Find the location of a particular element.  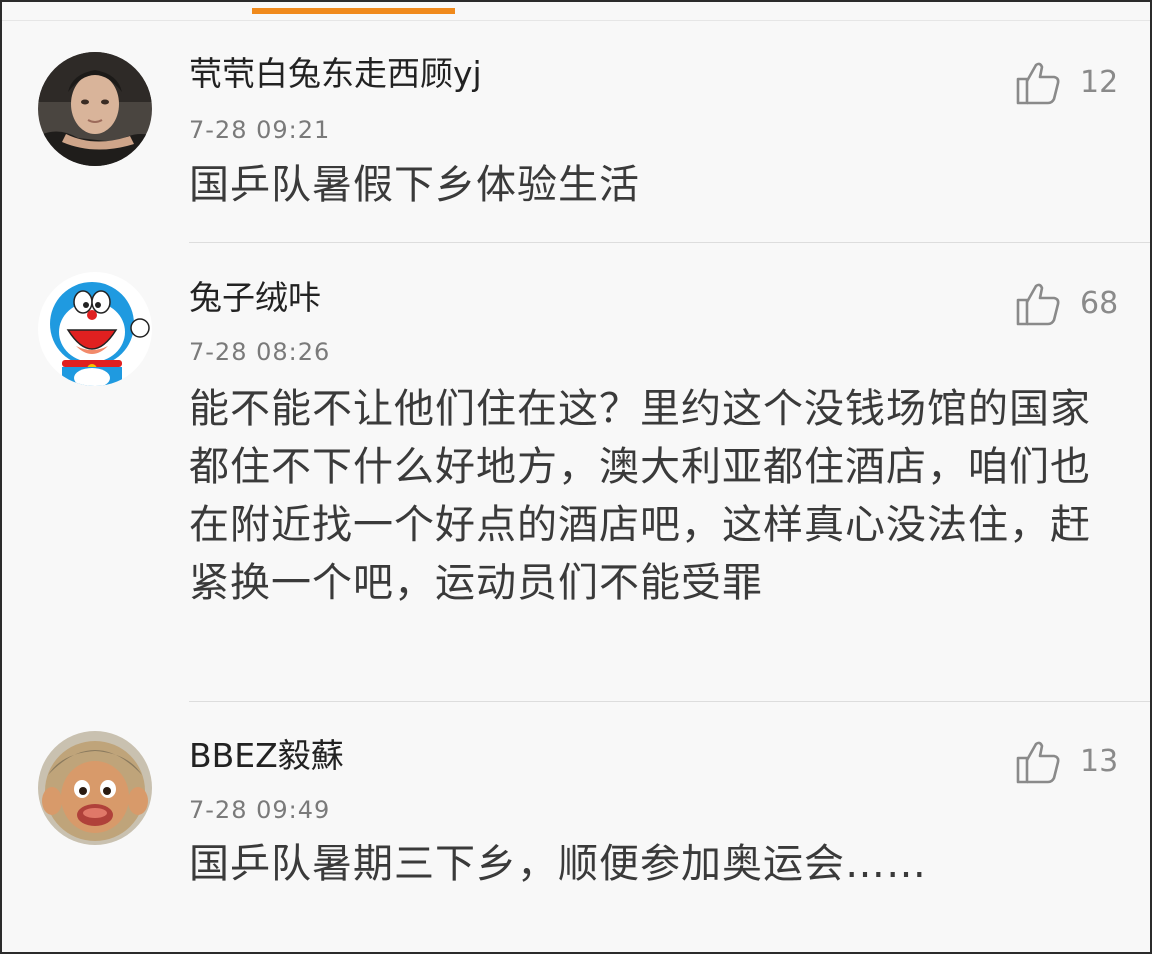

comment-text: 国乒队暑假下乡体验生活 is located at coordinates (414, 185).